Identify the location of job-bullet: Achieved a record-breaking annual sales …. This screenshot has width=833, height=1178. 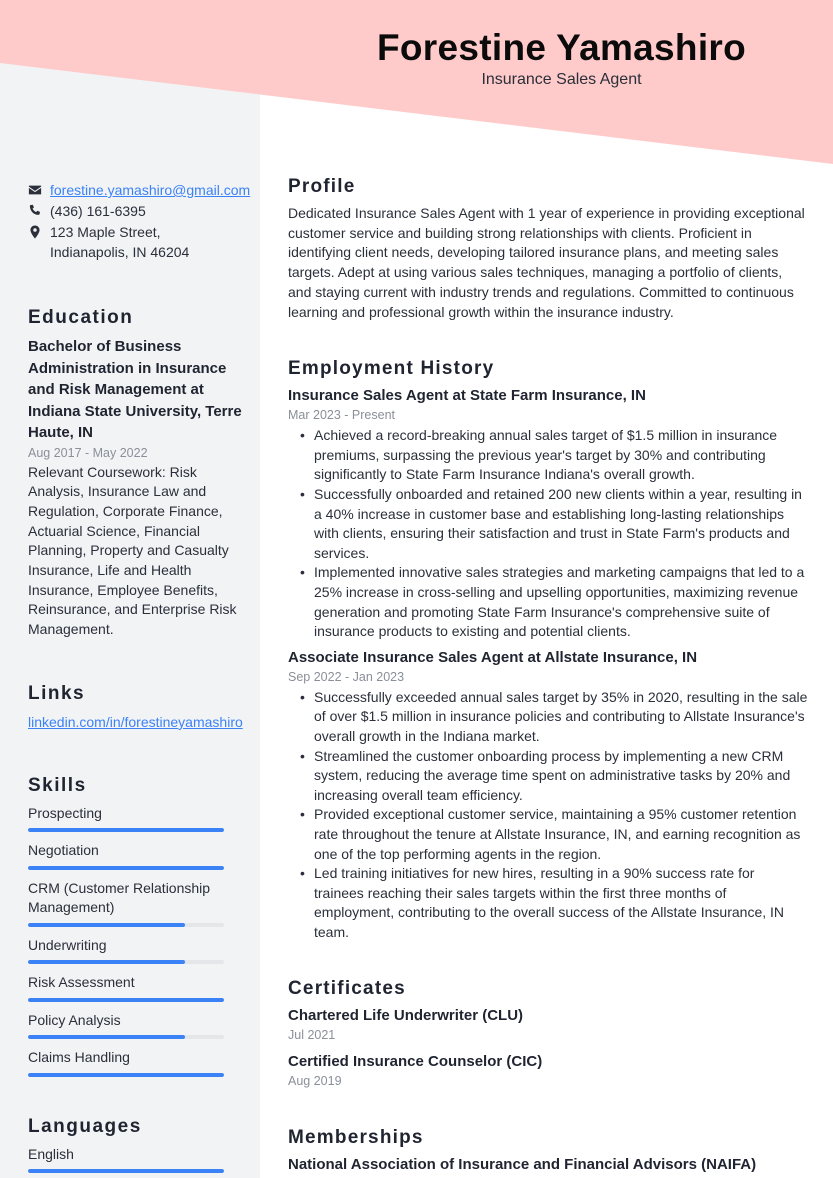
(554, 455).